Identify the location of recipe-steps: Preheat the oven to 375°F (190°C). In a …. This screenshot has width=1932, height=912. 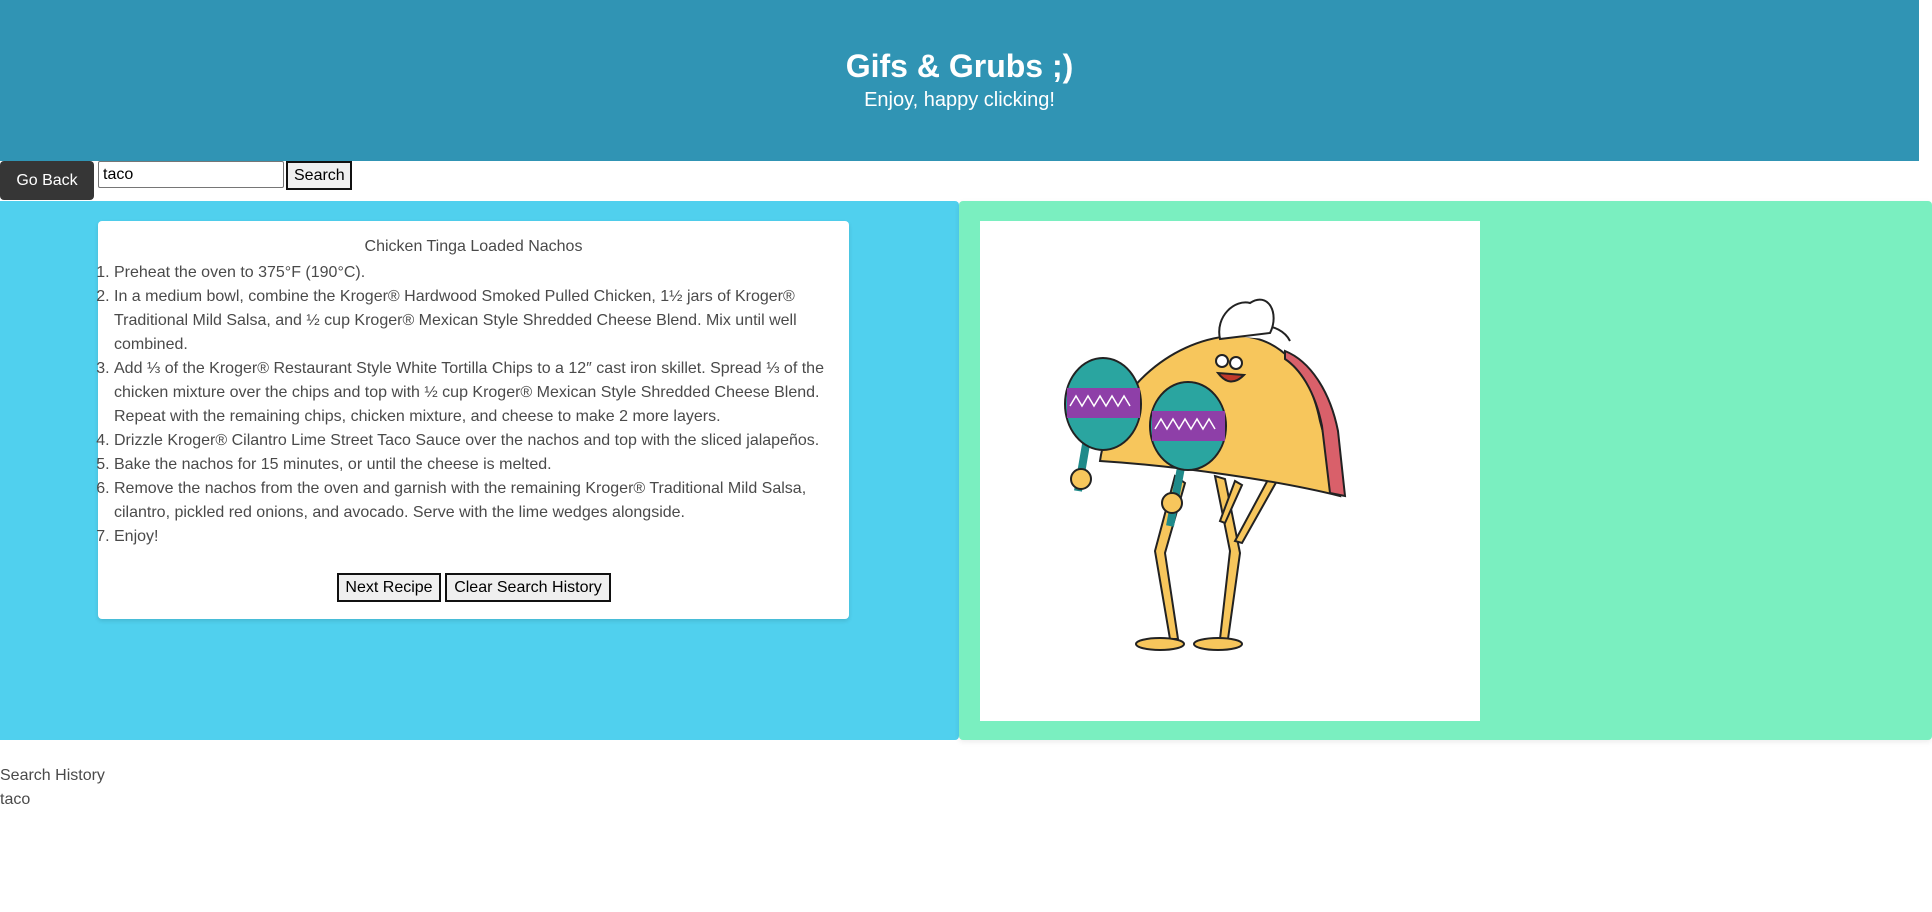
(476, 405).